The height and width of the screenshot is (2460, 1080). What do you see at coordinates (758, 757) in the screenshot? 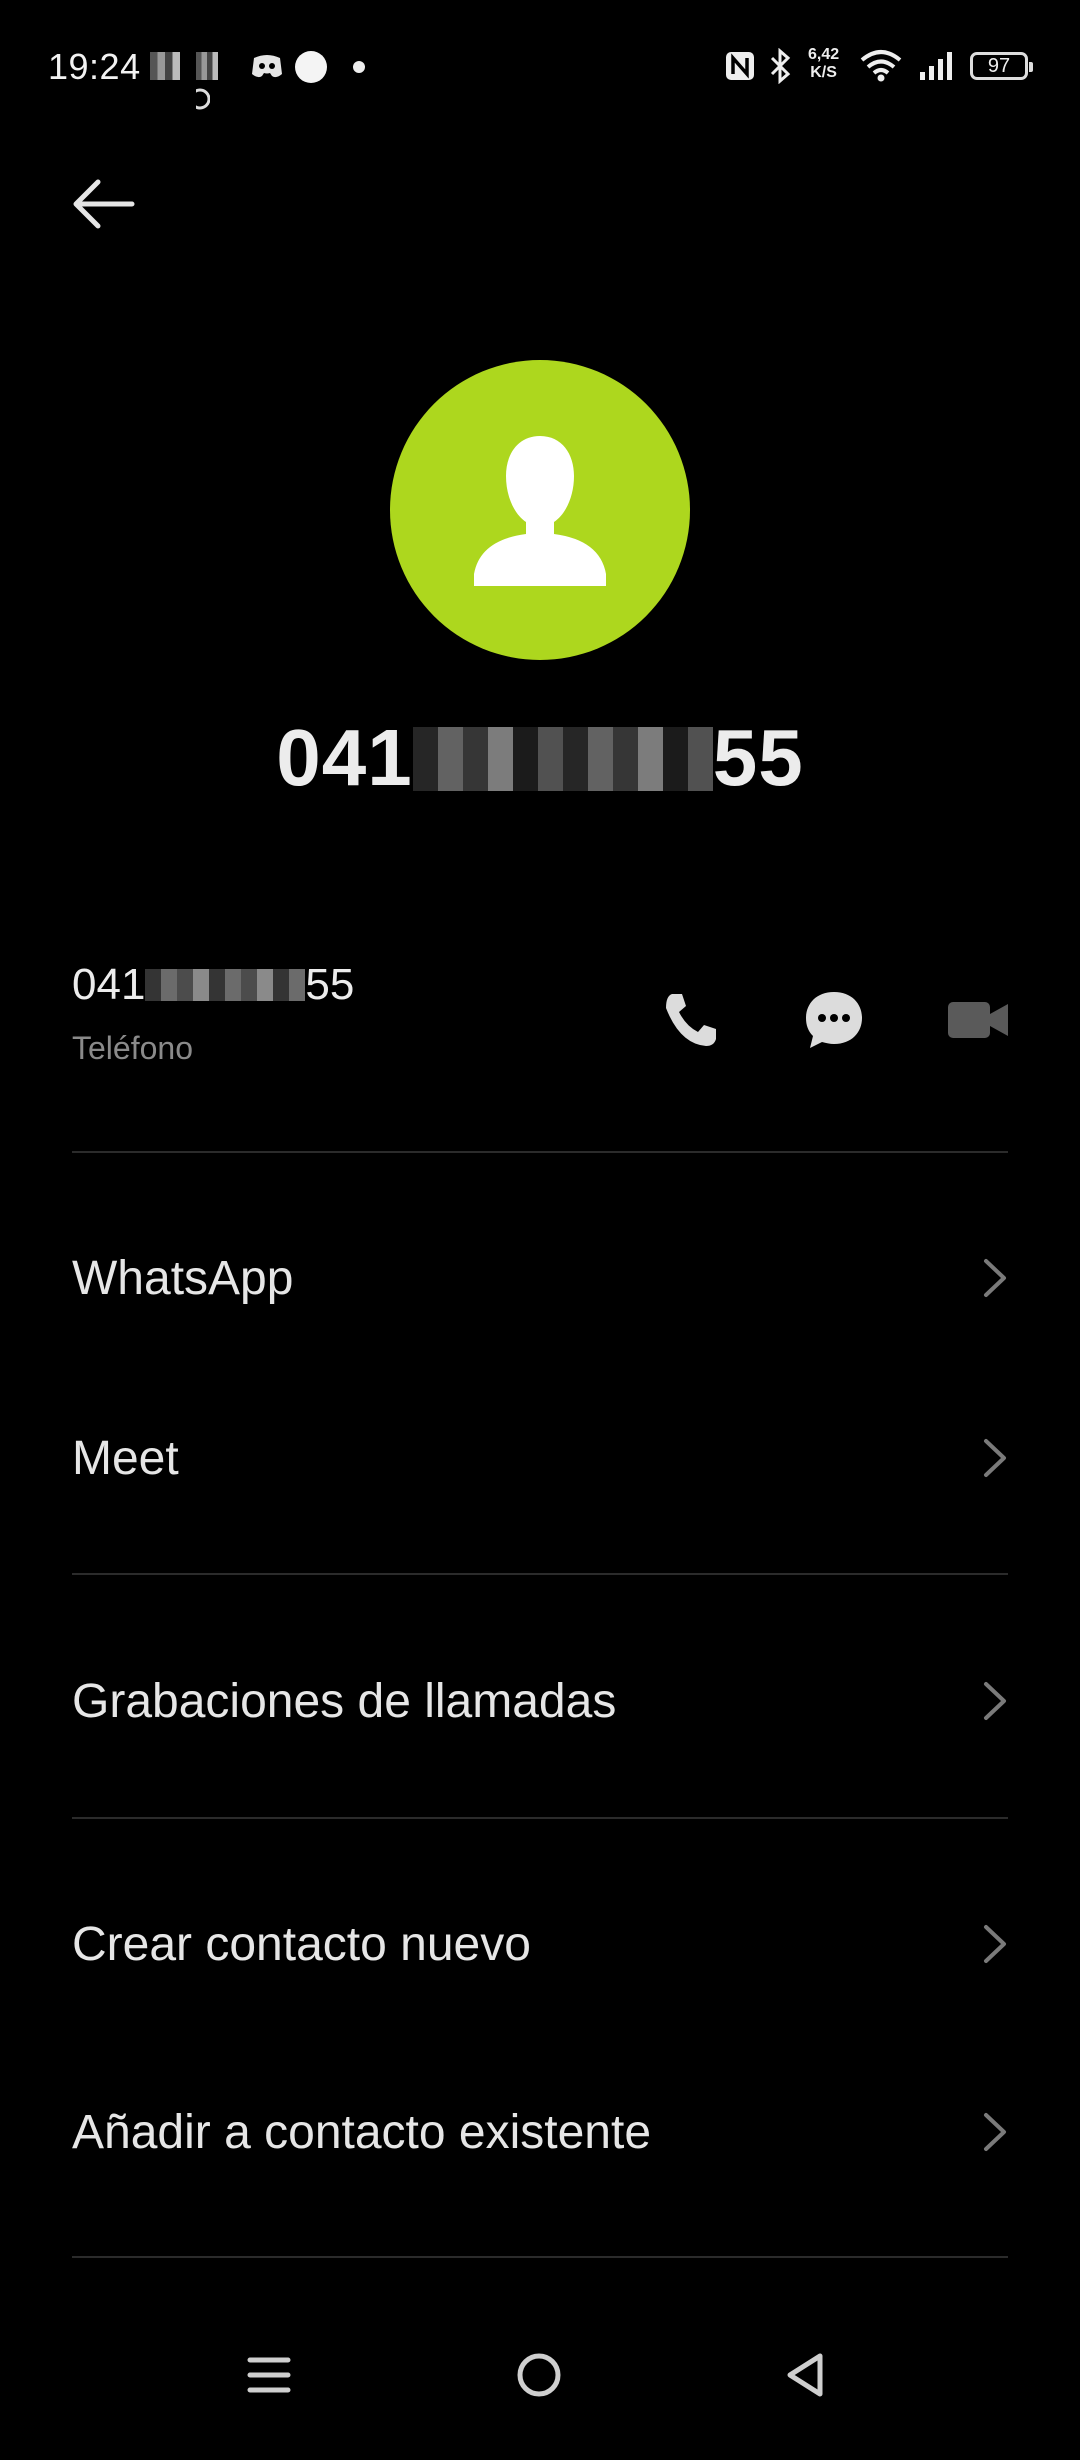
I see `contact-title-end: 55` at bounding box center [758, 757].